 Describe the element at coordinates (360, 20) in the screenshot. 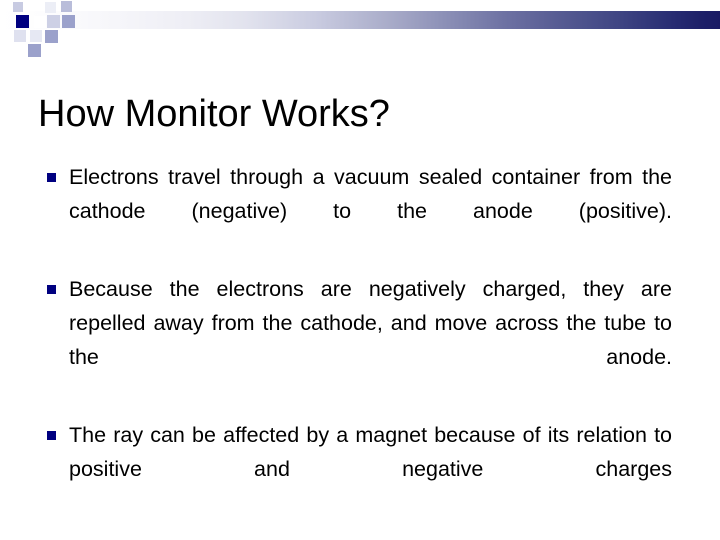

I see `header-gradient-bar` at that location.